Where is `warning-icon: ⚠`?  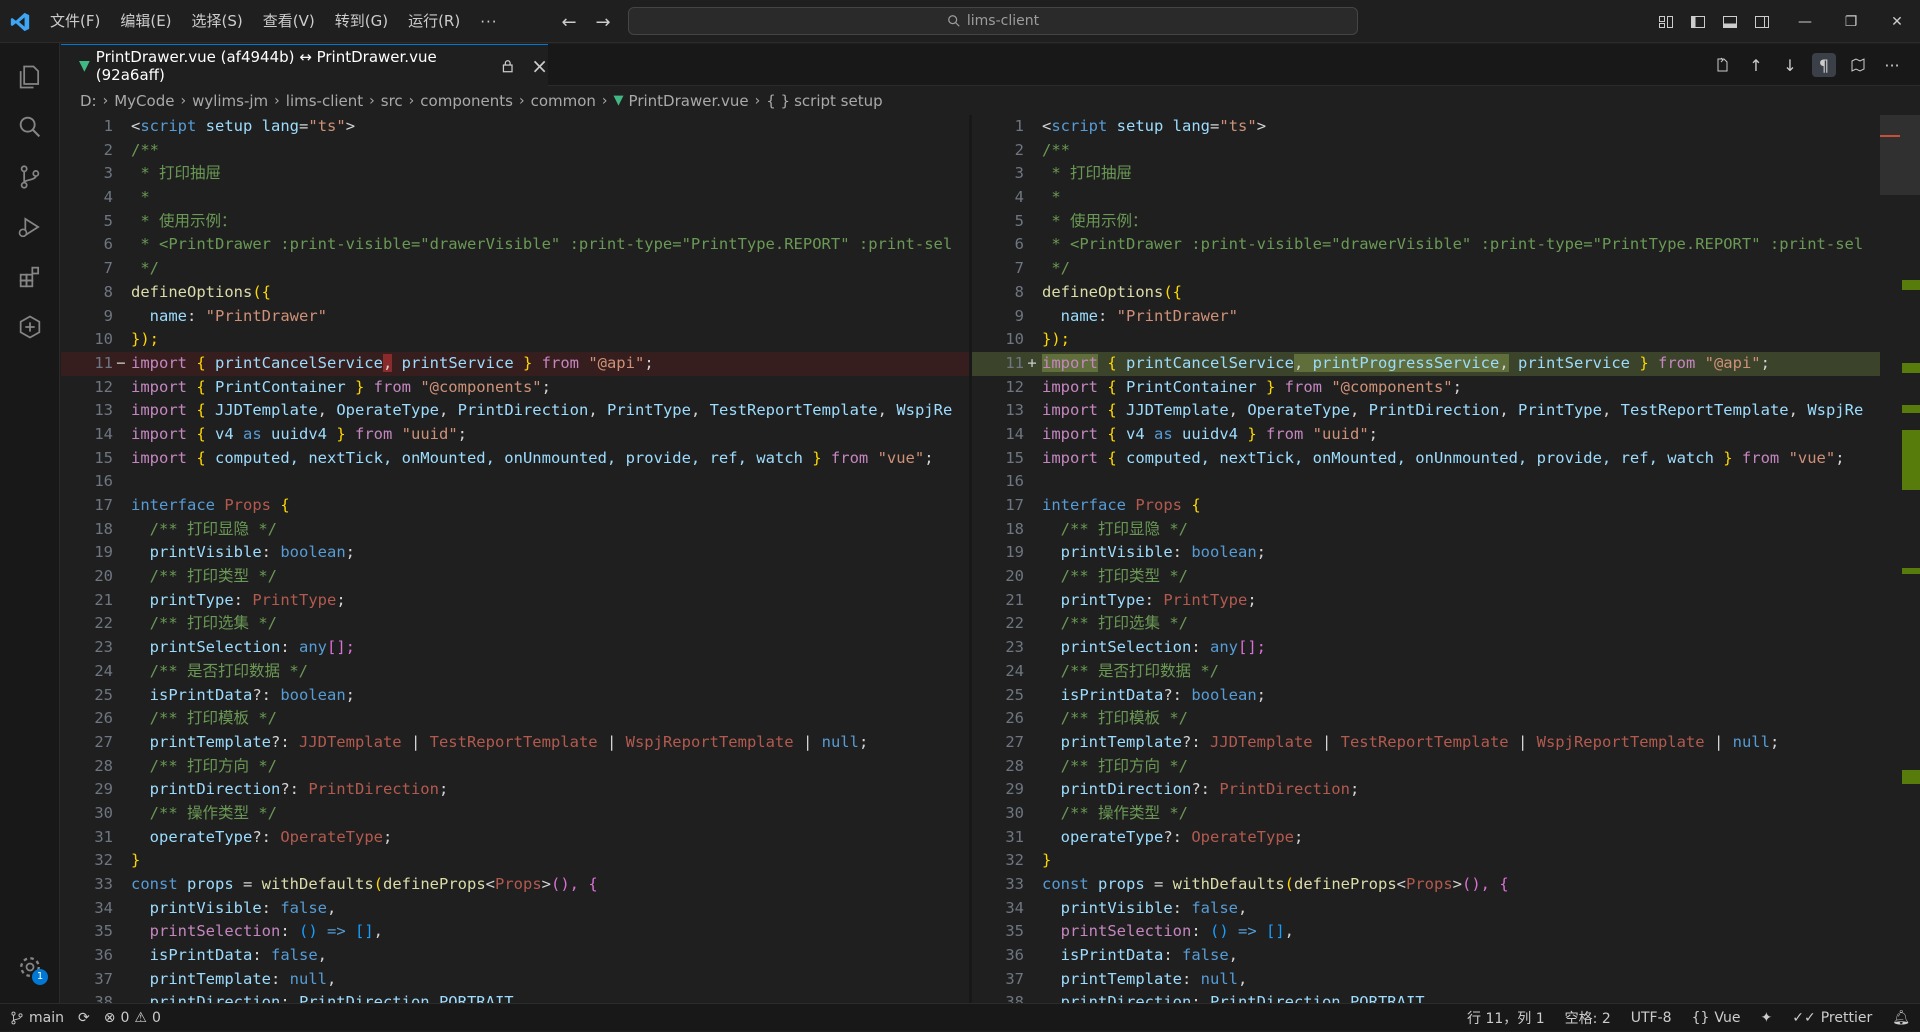 warning-icon: ⚠ is located at coordinates (140, 1018).